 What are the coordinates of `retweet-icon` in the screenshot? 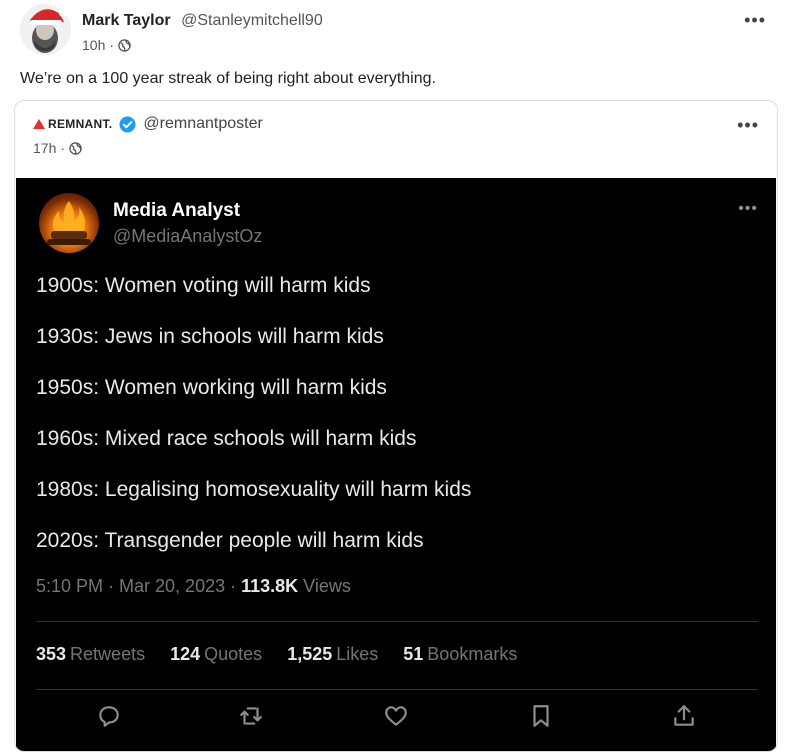 It's located at (253, 718).